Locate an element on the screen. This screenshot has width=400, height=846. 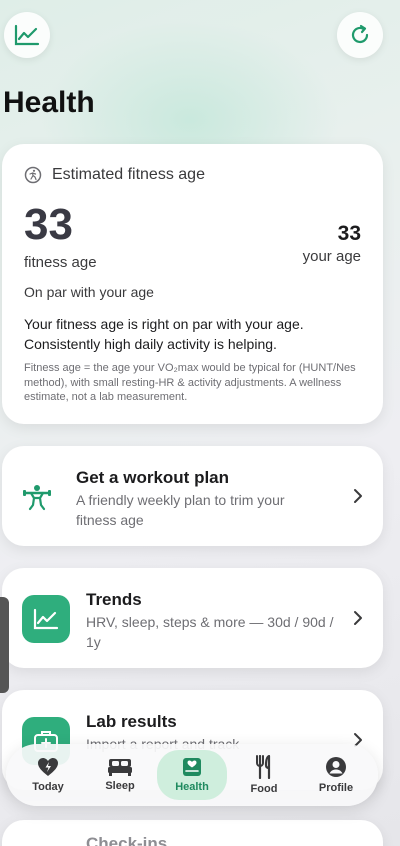
tab-label: Today is located at coordinates (48, 787).